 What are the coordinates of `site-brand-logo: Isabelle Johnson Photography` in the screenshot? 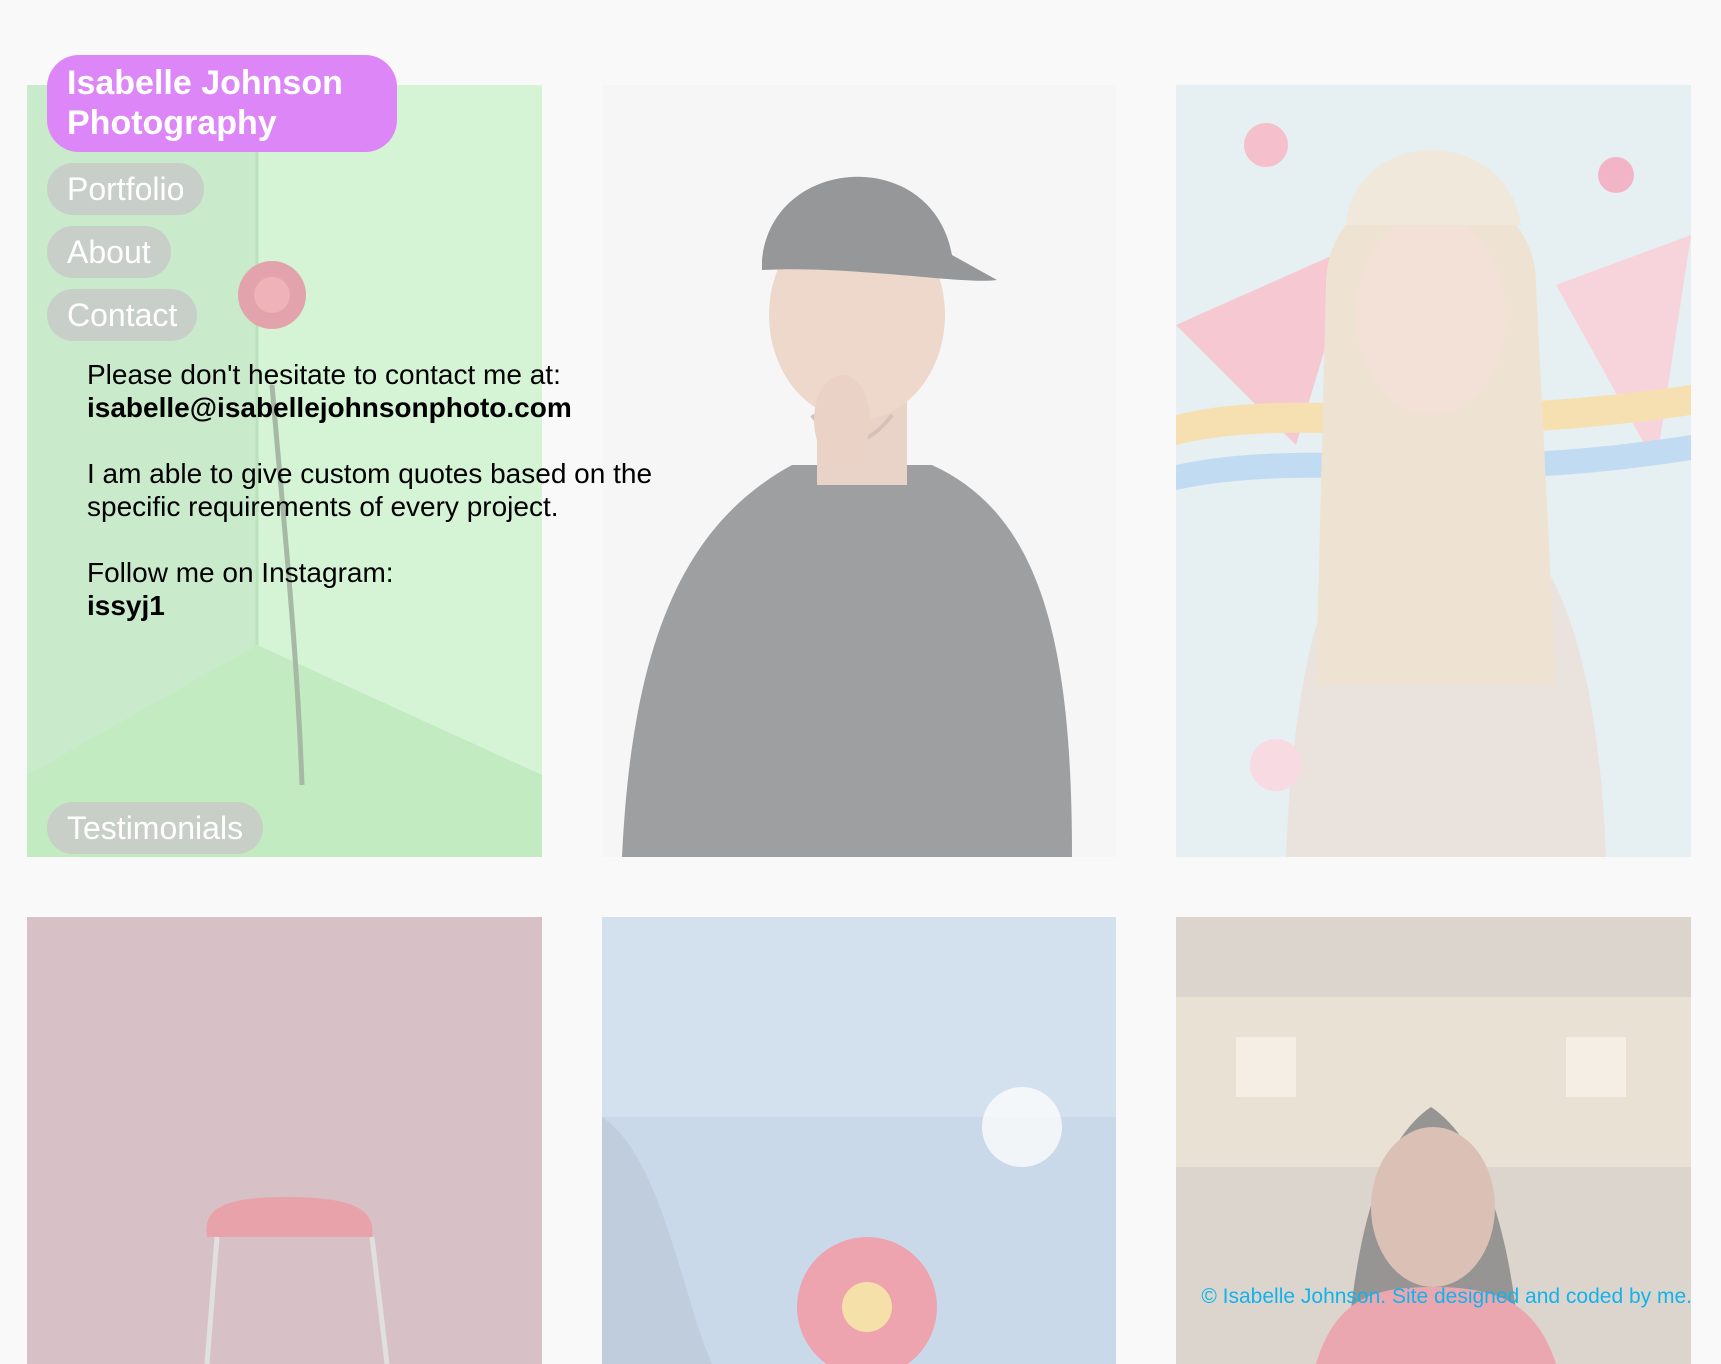 It's located at (222, 103).